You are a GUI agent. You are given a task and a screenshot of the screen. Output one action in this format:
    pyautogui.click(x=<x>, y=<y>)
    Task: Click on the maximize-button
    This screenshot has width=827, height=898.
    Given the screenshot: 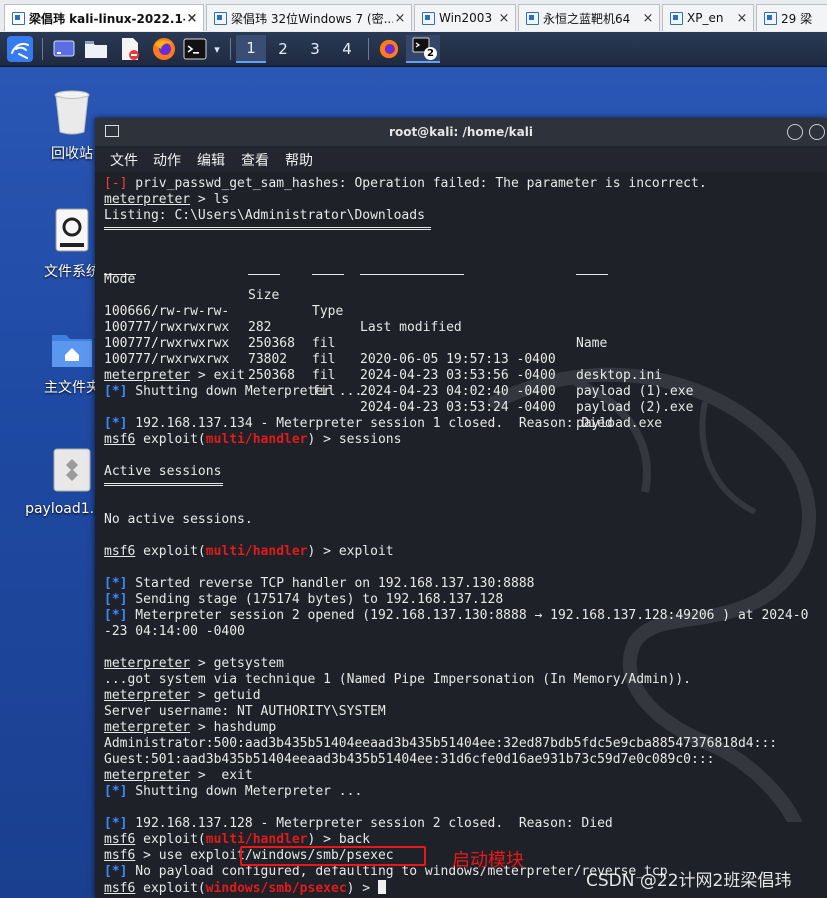 What is the action you would take?
    pyautogui.click(x=817, y=132)
    